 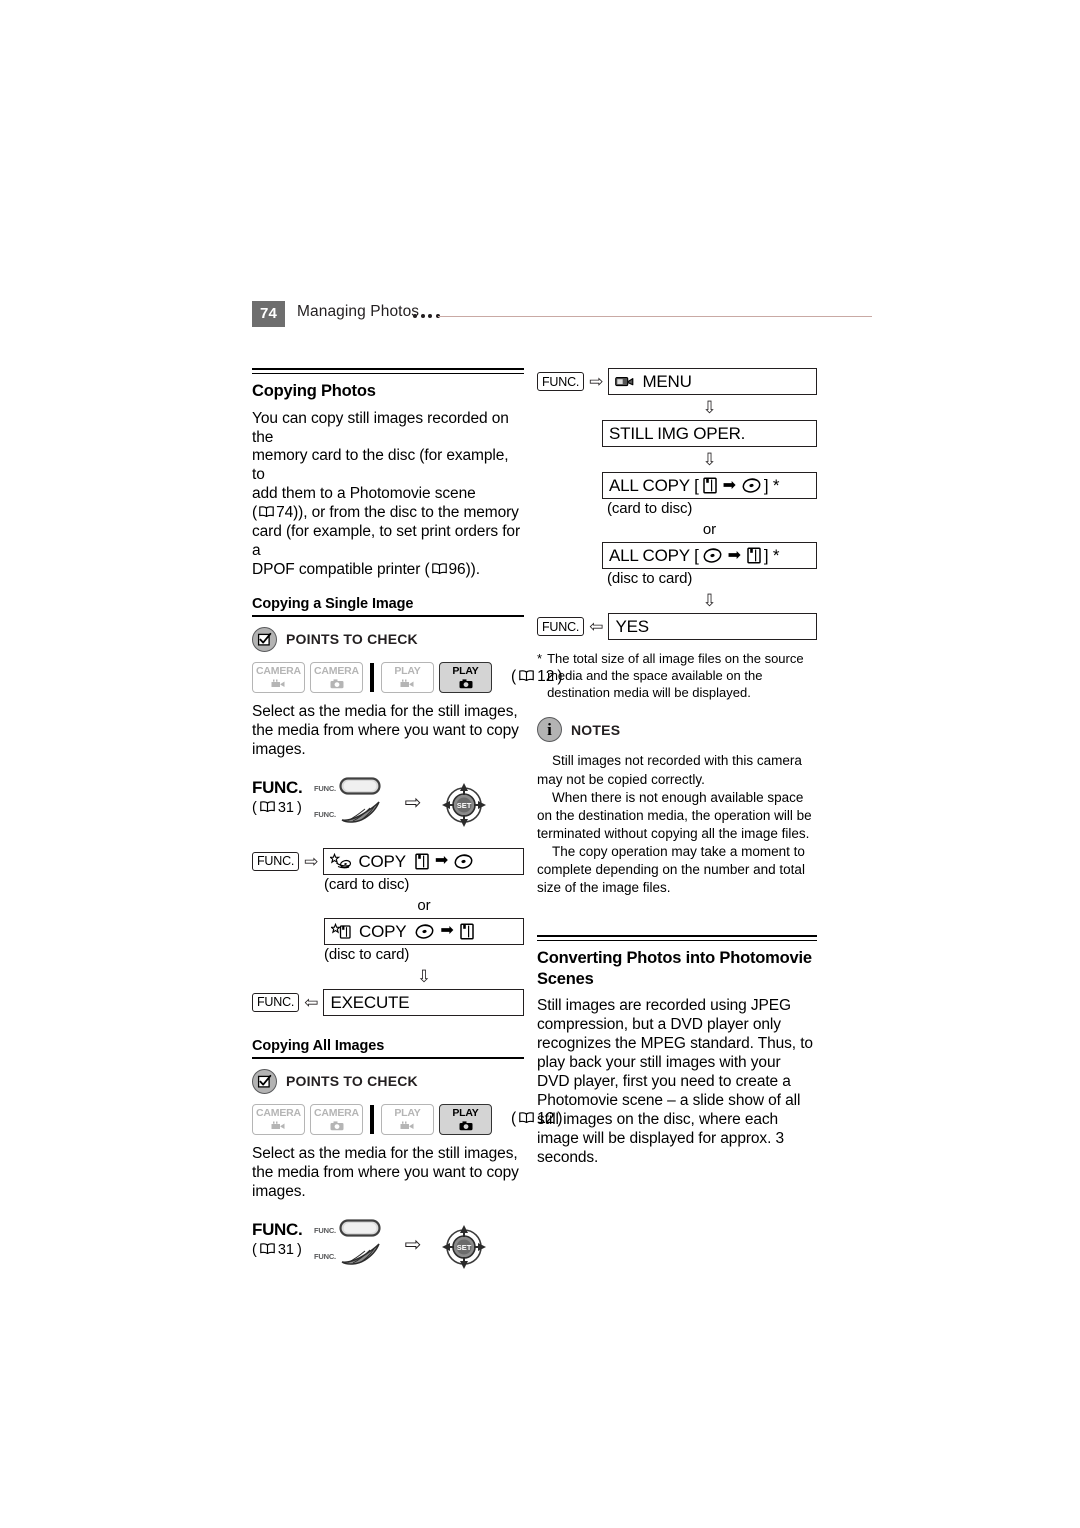 I want to click on func-button-illustrations: FUNC. FUNC., so click(x=353, y=801).